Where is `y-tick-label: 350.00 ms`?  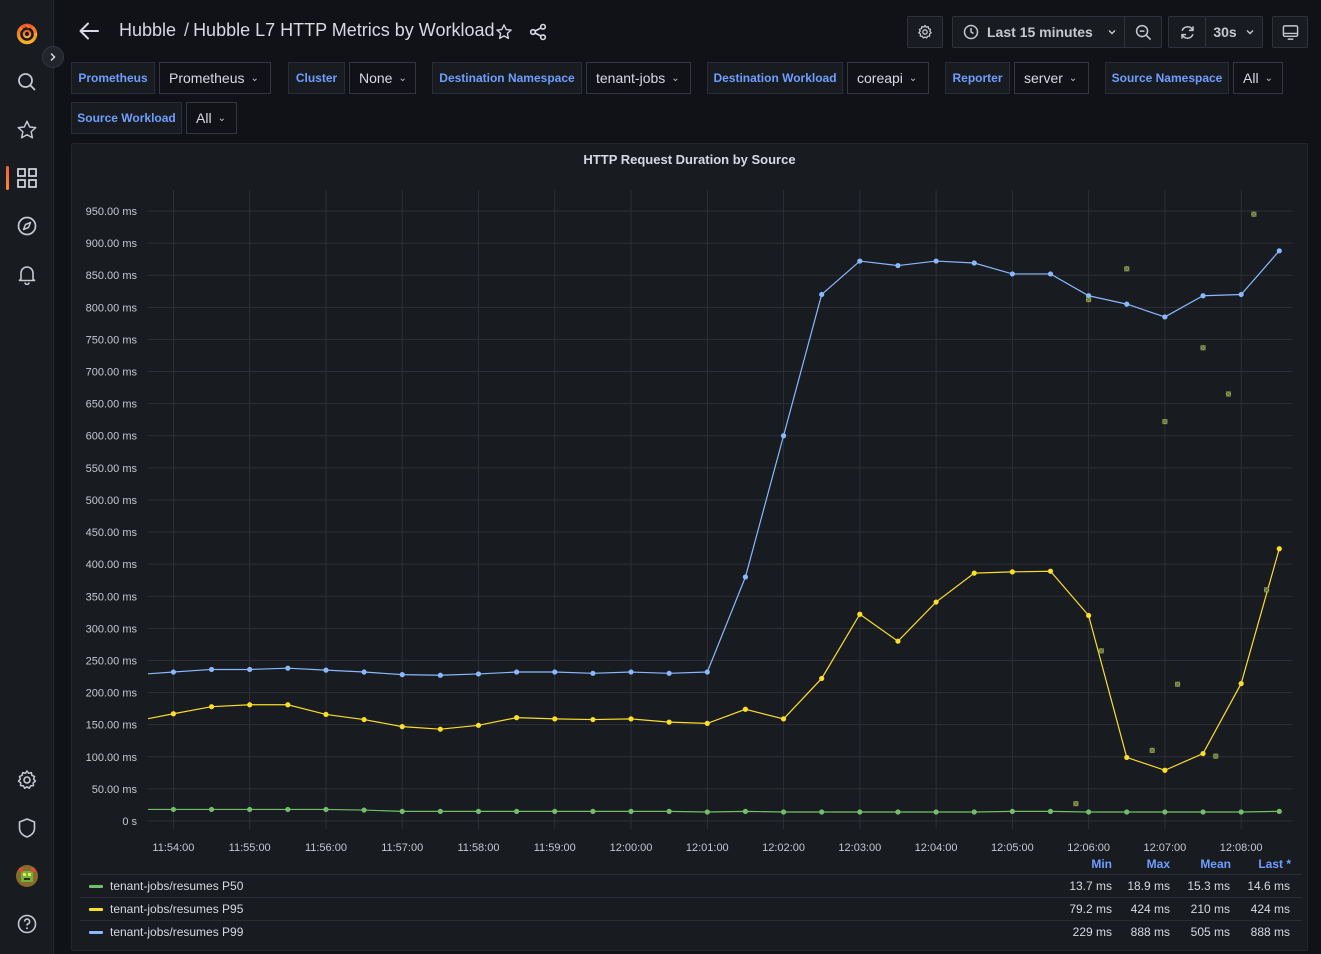 y-tick-label: 350.00 ms is located at coordinates (112, 597).